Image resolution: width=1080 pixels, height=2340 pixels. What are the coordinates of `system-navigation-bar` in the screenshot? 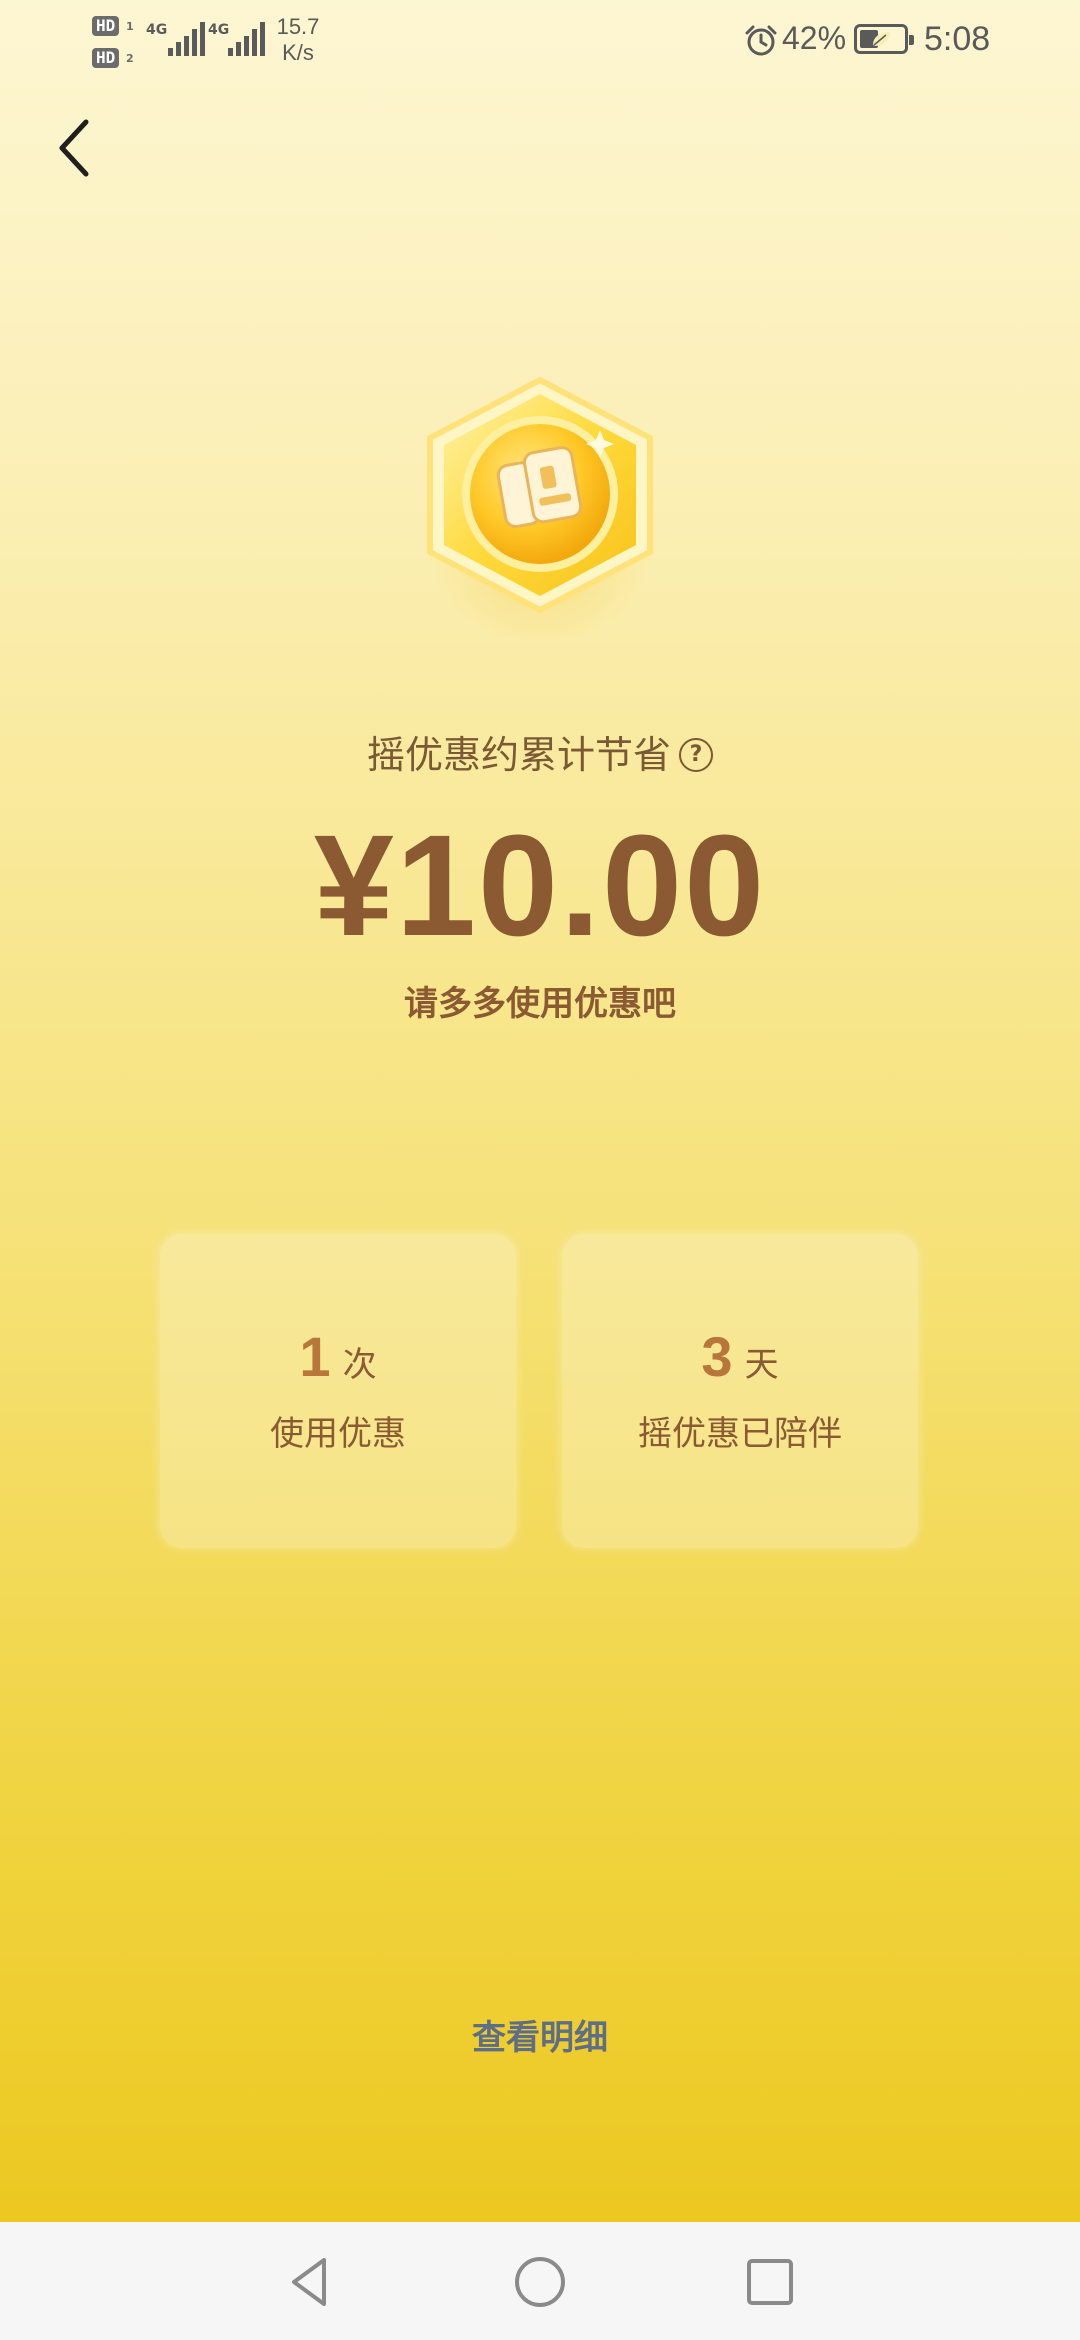 It's located at (540, 2281).